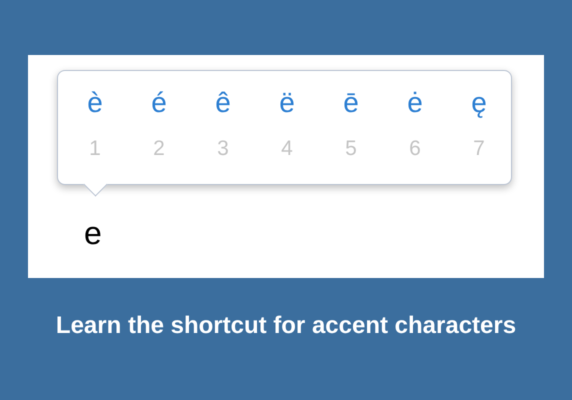 This screenshot has height=400, width=572. What do you see at coordinates (223, 149) in the screenshot?
I see `shortcut-number: 3` at bounding box center [223, 149].